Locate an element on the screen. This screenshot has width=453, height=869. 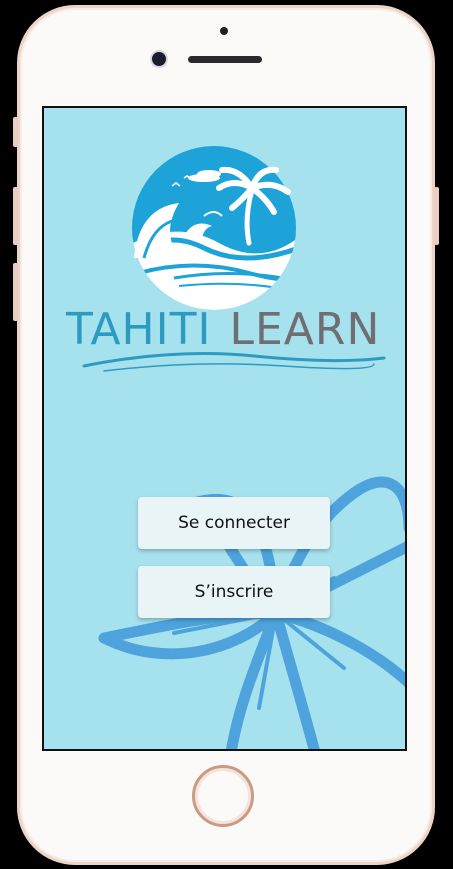
signup-button: S’inscrire is located at coordinates (234, 592).